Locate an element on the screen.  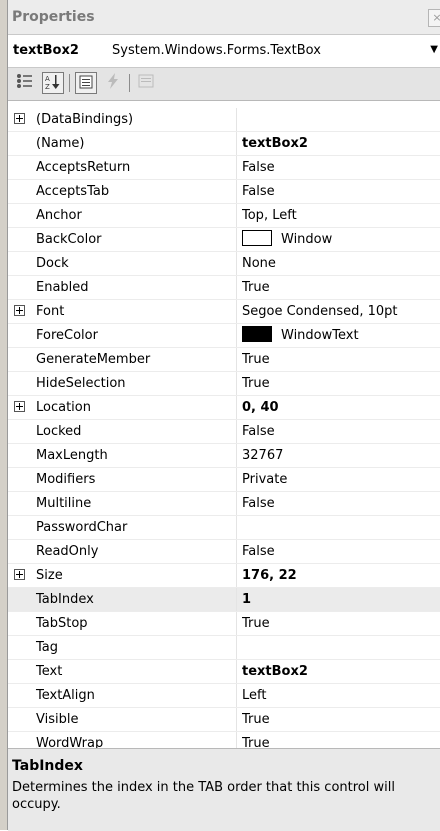
property-value: Left is located at coordinates (341, 695).